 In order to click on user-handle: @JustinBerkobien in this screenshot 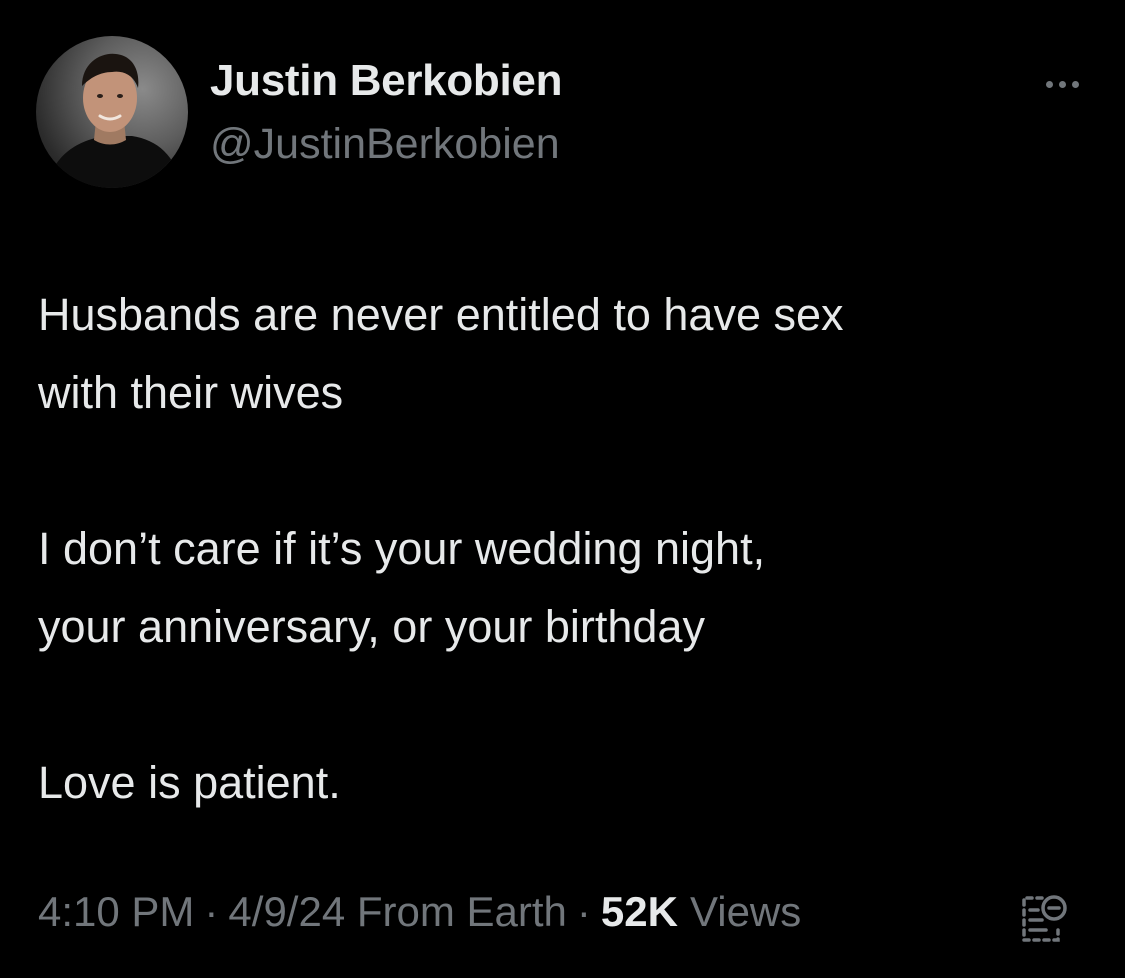, I will do `click(385, 144)`.